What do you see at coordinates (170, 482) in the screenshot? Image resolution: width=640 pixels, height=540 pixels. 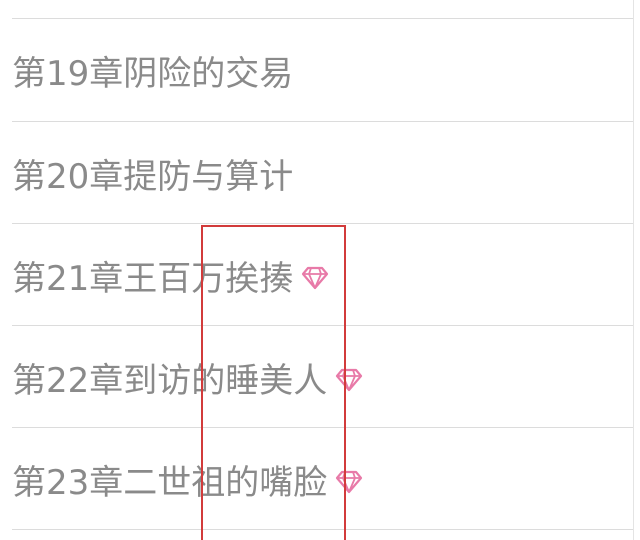 I see `chapter-title: 第23章二世祖的嘴脸` at bounding box center [170, 482].